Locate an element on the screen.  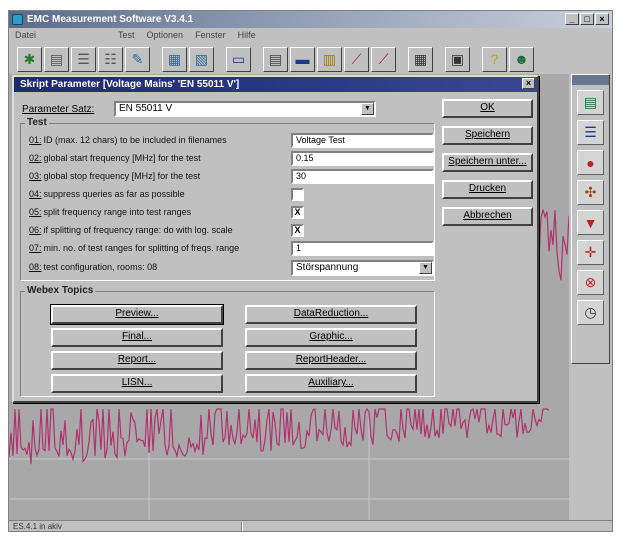
monitor-icon: ▭ is located at coordinates (238, 59).